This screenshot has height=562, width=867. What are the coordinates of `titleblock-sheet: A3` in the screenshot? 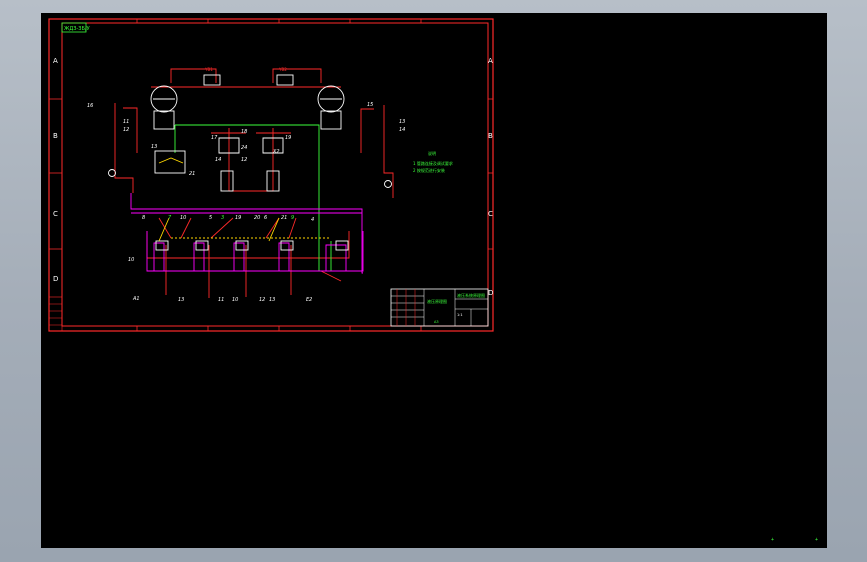 It's located at (436, 322).